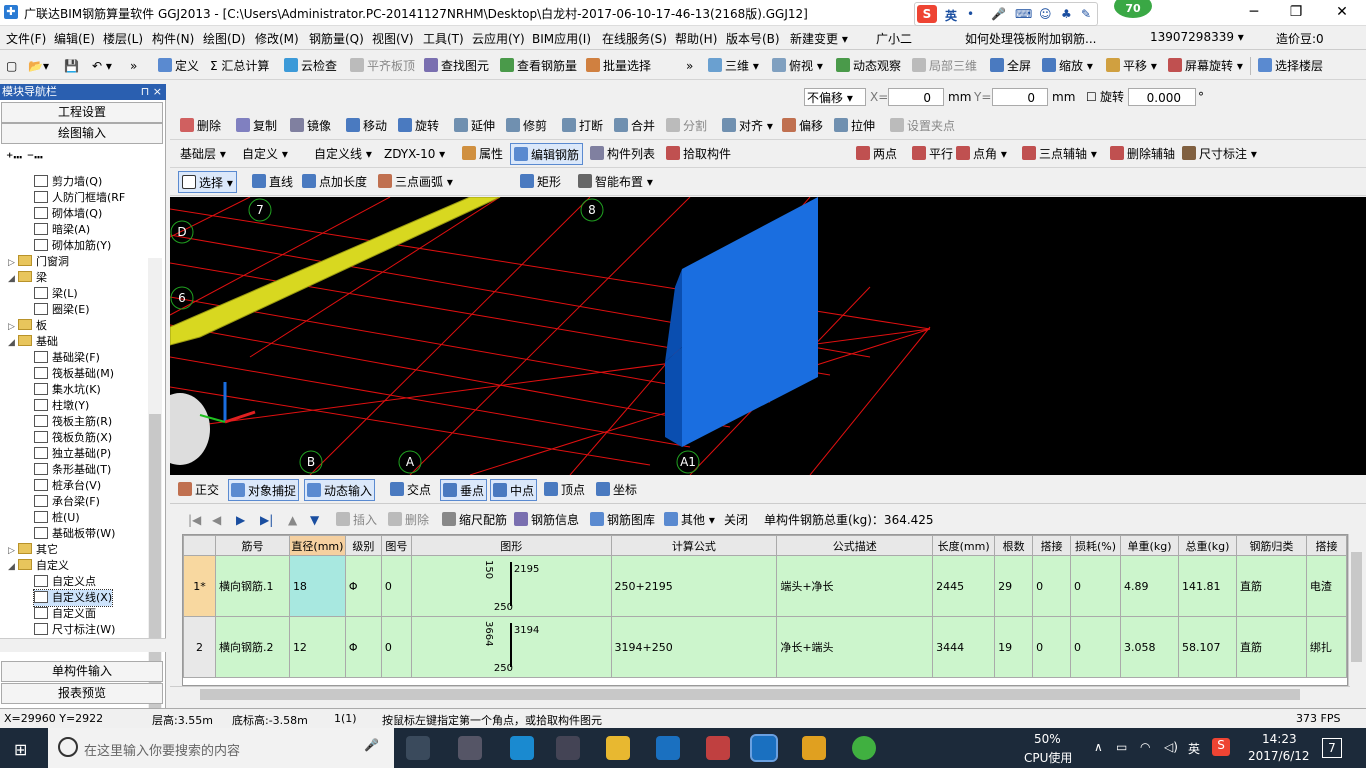 Image resolution: width=1366 pixels, height=768 pixels. What do you see at coordinates (65, 582) in the screenshot?
I see `tree-node: 自定义点` at bounding box center [65, 582].